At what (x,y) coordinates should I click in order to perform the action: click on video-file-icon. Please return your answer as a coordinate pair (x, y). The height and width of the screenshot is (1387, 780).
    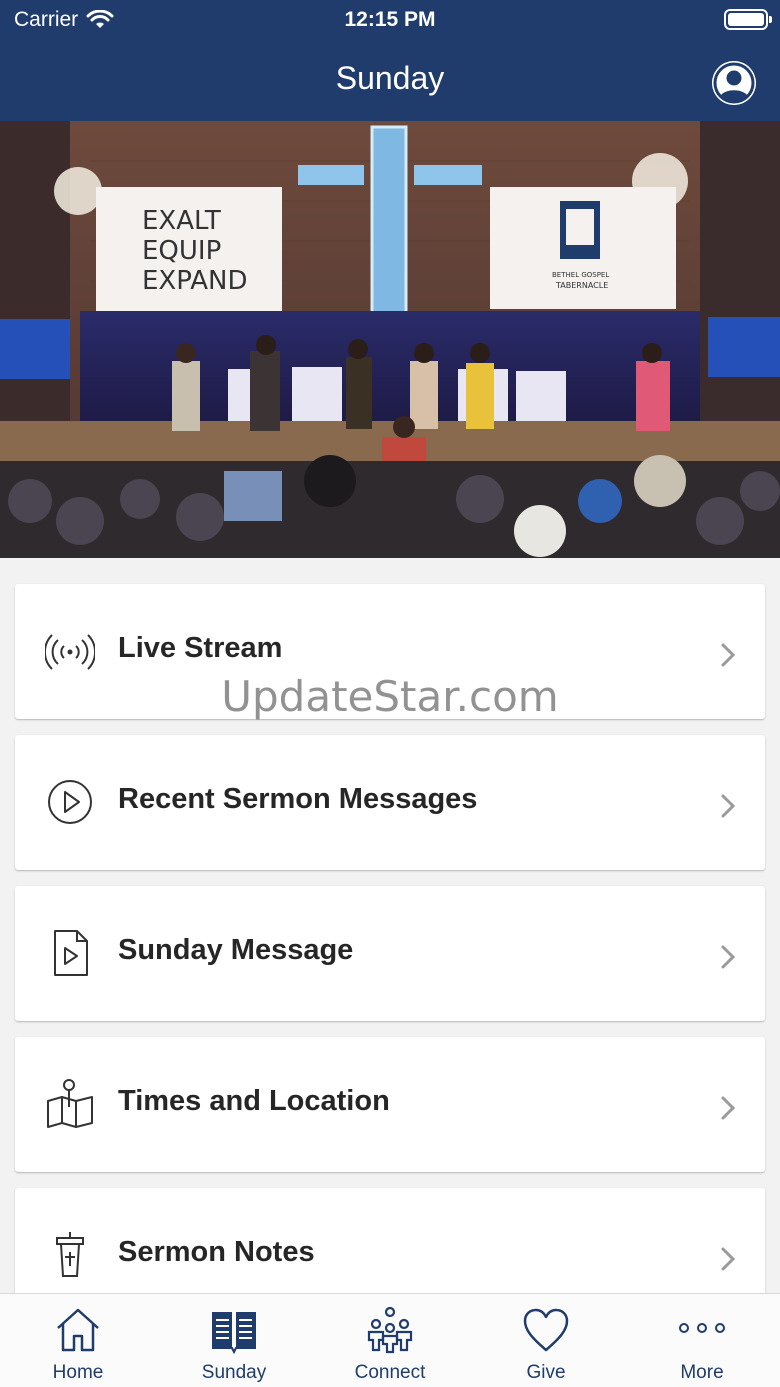
    Looking at the image, I should click on (71, 953).